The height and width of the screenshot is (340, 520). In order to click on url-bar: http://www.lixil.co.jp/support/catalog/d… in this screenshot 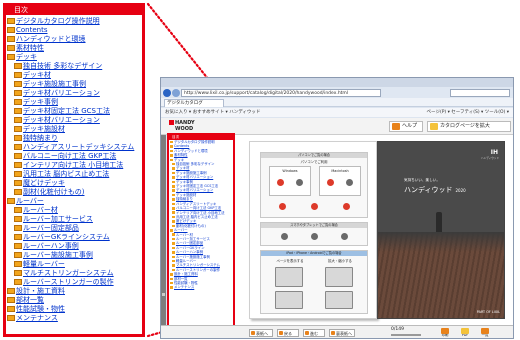, I will do `click(281, 92)`.